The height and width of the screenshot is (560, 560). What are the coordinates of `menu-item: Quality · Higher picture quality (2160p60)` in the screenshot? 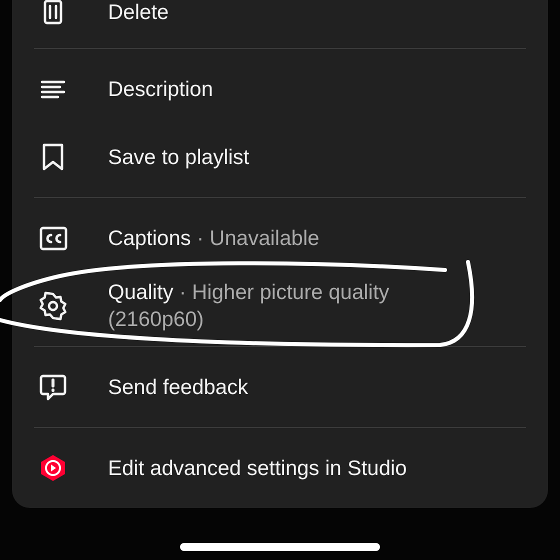 It's located at (280, 306).